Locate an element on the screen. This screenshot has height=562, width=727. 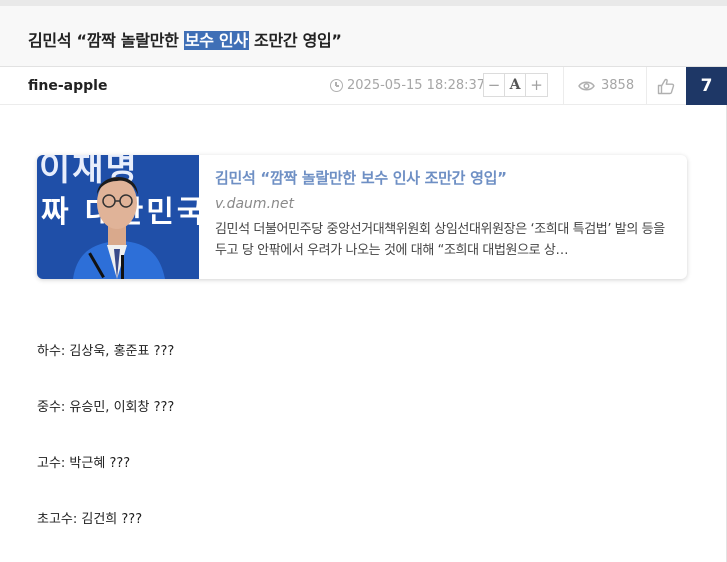
thumbs-up-icon is located at coordinates (666, 86).